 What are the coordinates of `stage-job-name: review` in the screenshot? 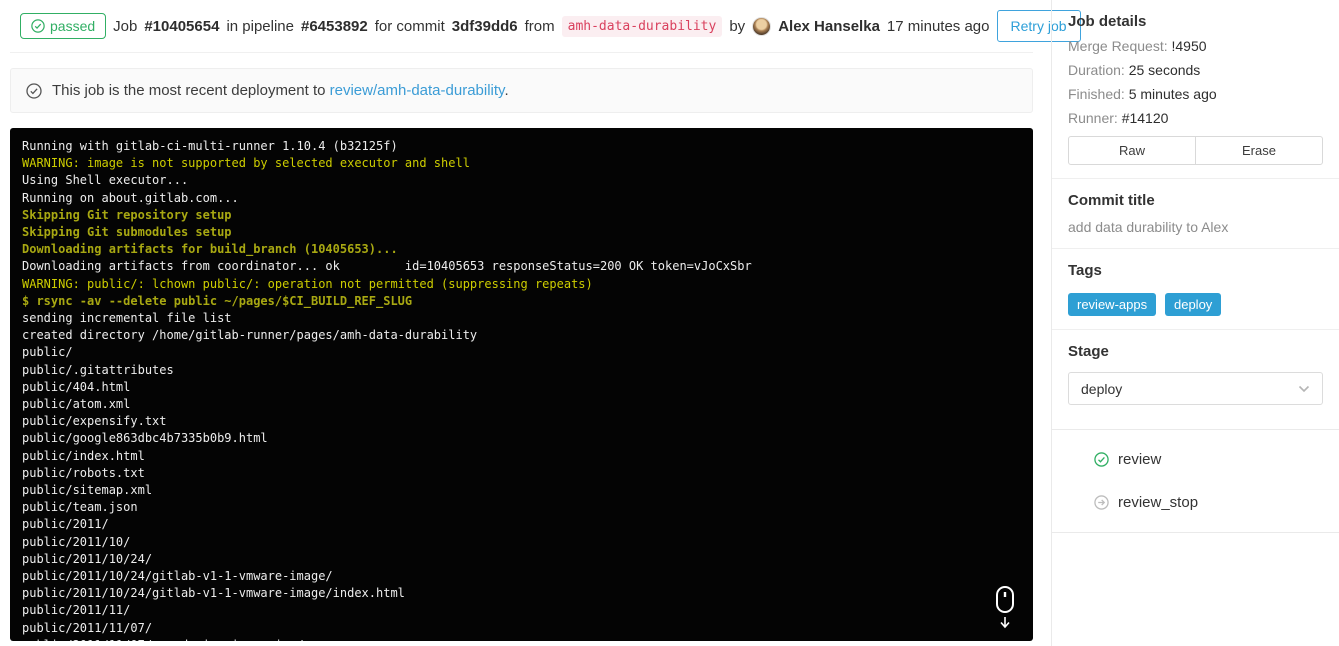 It's located at (1140, 459).